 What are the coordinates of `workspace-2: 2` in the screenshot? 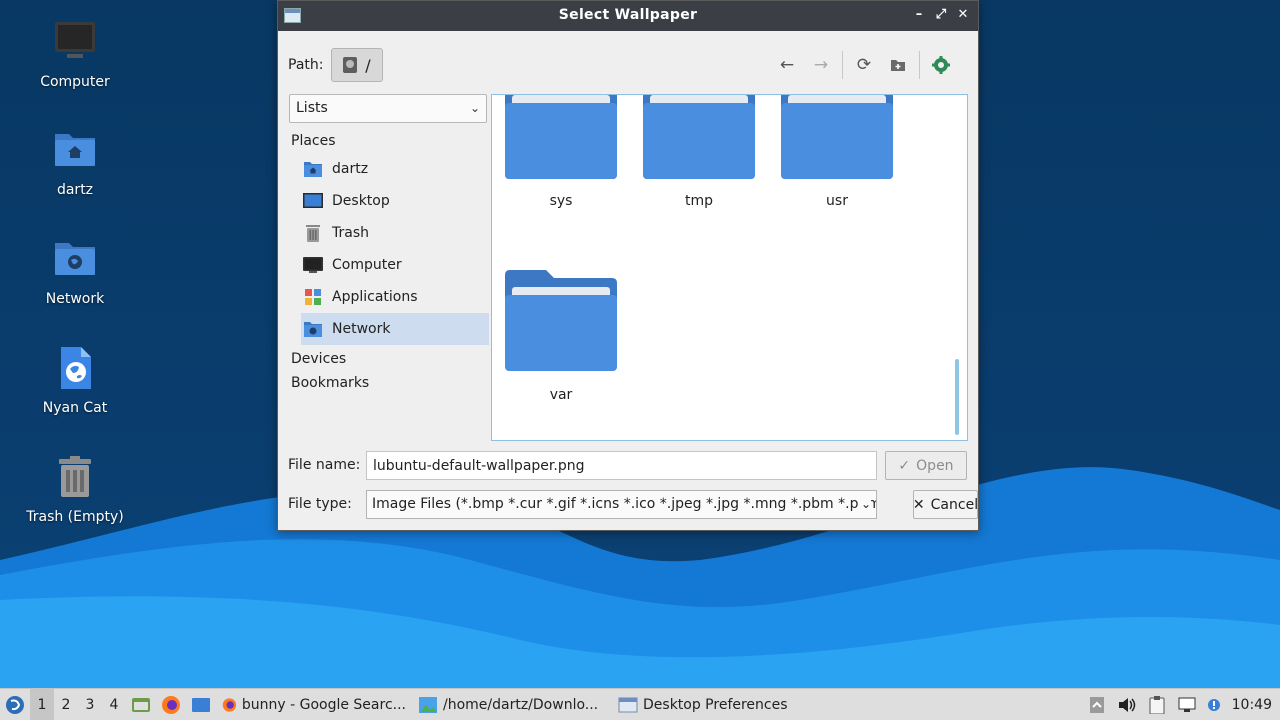 It's located at (66, 704).